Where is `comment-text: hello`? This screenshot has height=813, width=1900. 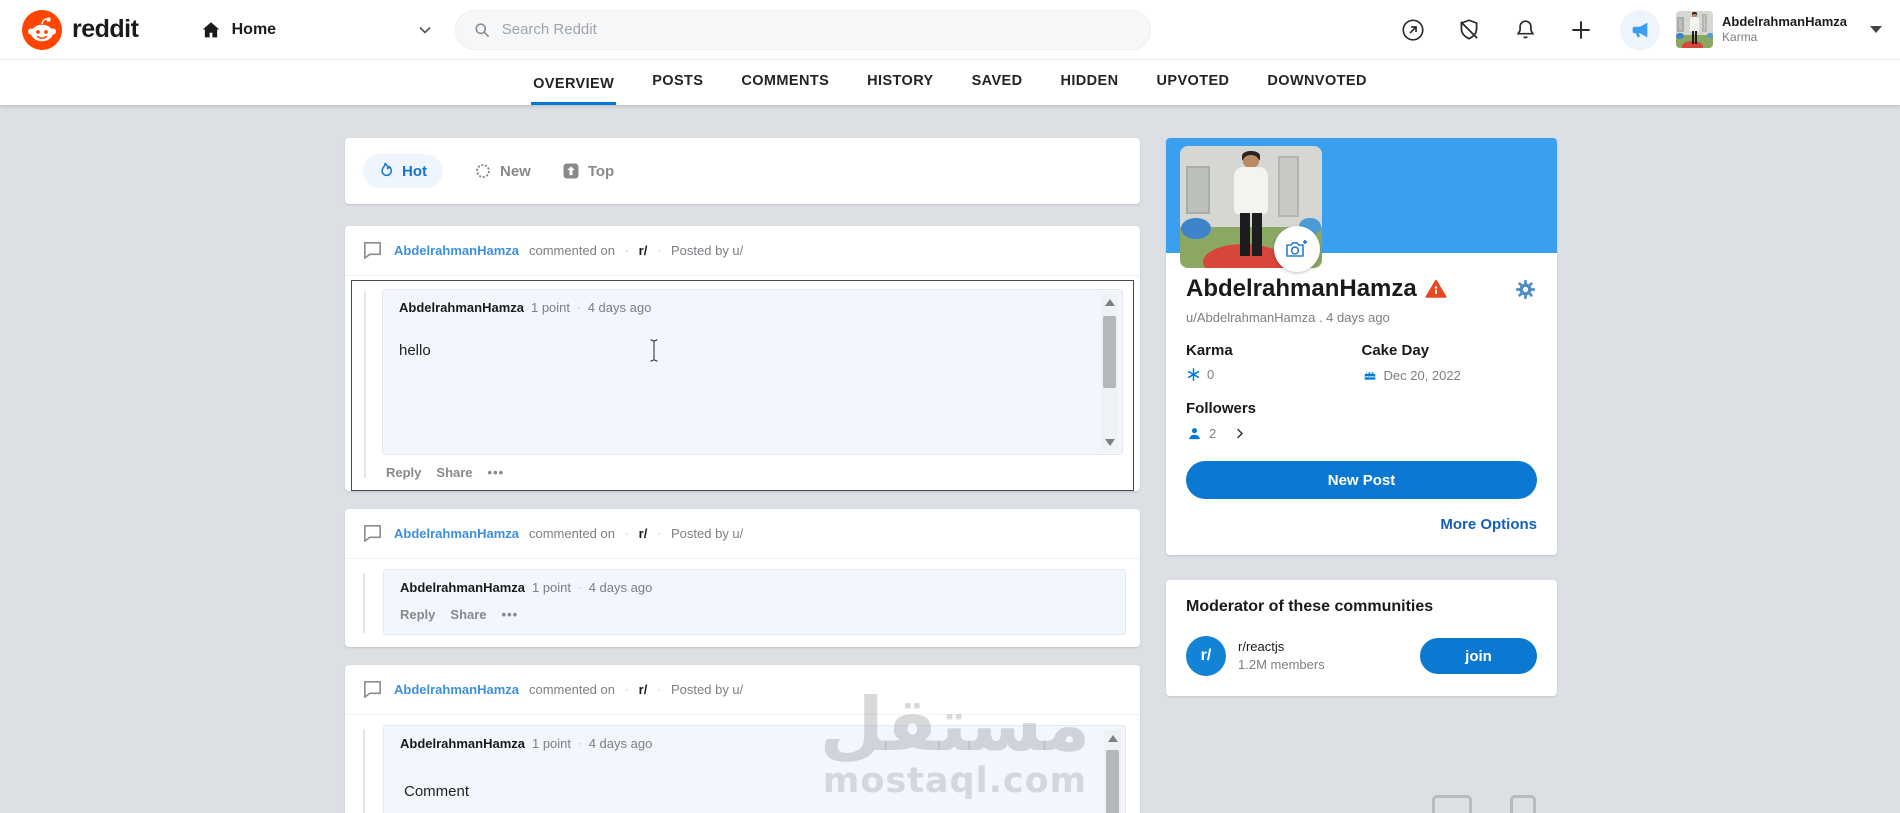
comment-text: hello is located at coordinates (415, 350).